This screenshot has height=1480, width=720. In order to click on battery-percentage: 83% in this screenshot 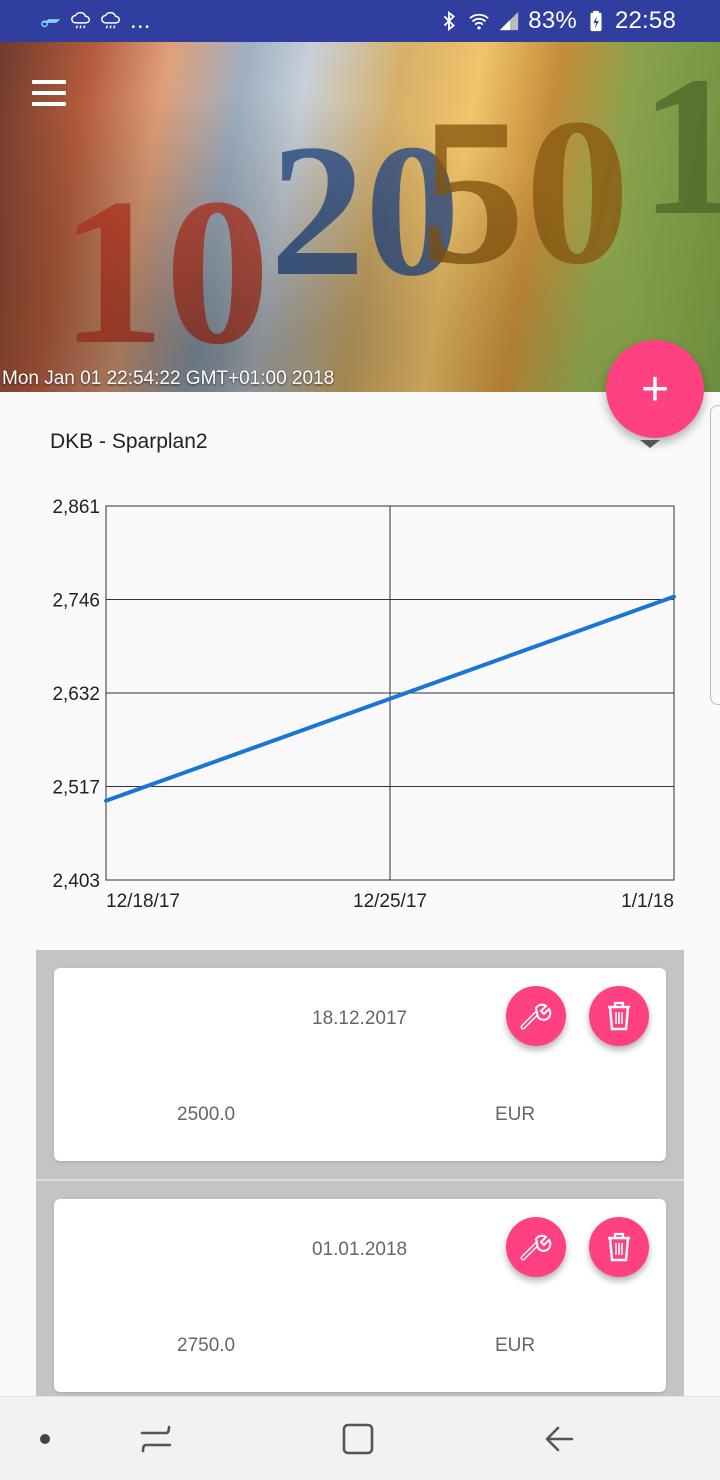, I will do `click(552, 20)`.